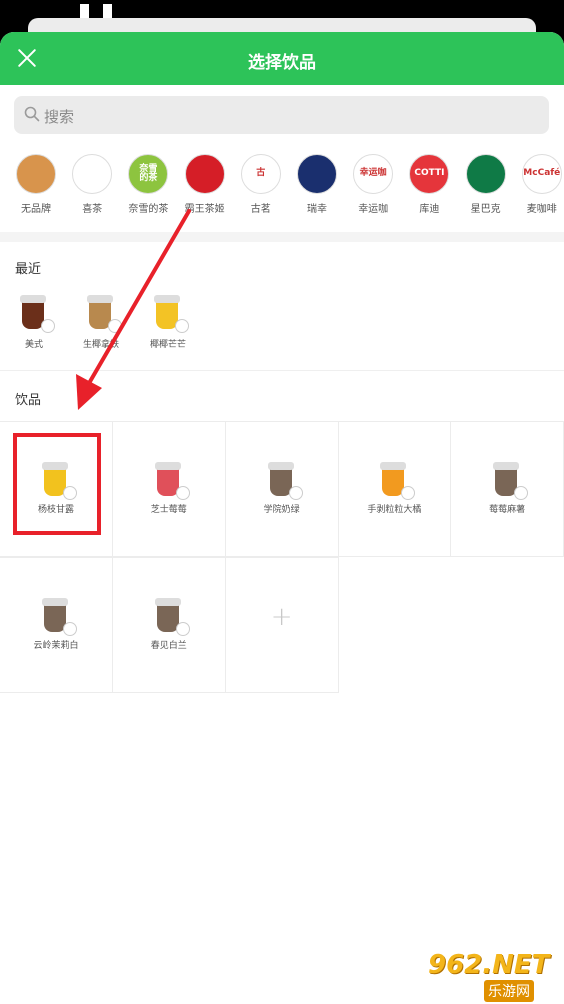 Image resolution: width=564 pixels, height=1004 pixels. I want to click on watermark-logo: 962.NET 乐游网, so click(493, 977).